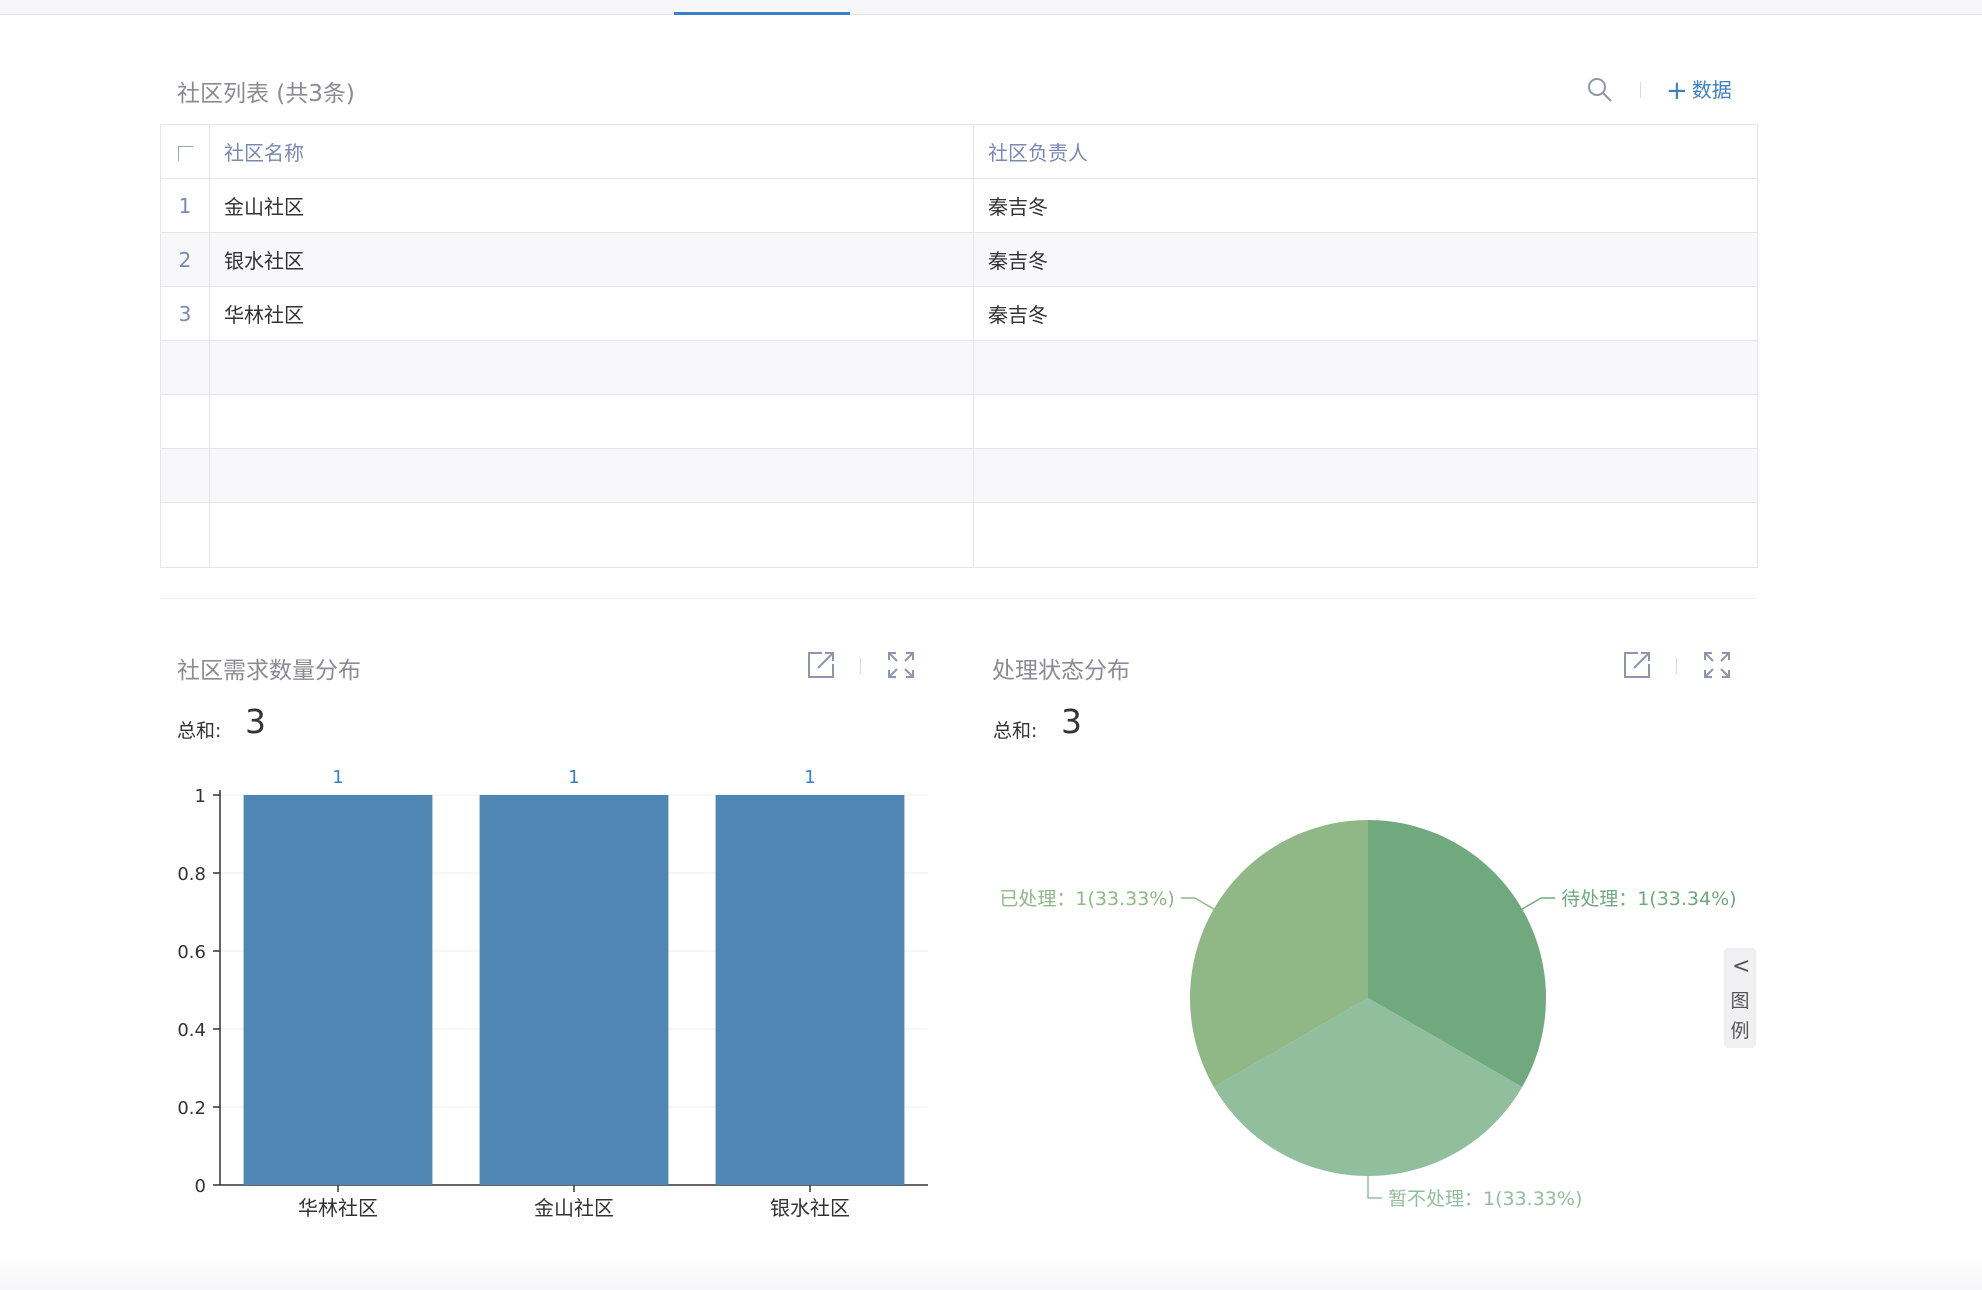  I want to click on table-row: 3 华林社区 秦吉冬, so click(959, 313).